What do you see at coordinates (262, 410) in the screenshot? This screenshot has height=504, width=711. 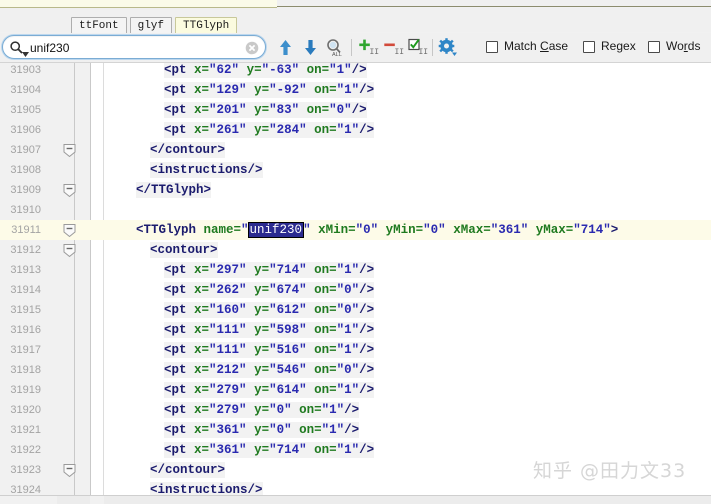 I see `code-text: <pt x="279" y="0" on="1"/>` at bounding box center [262, 410].